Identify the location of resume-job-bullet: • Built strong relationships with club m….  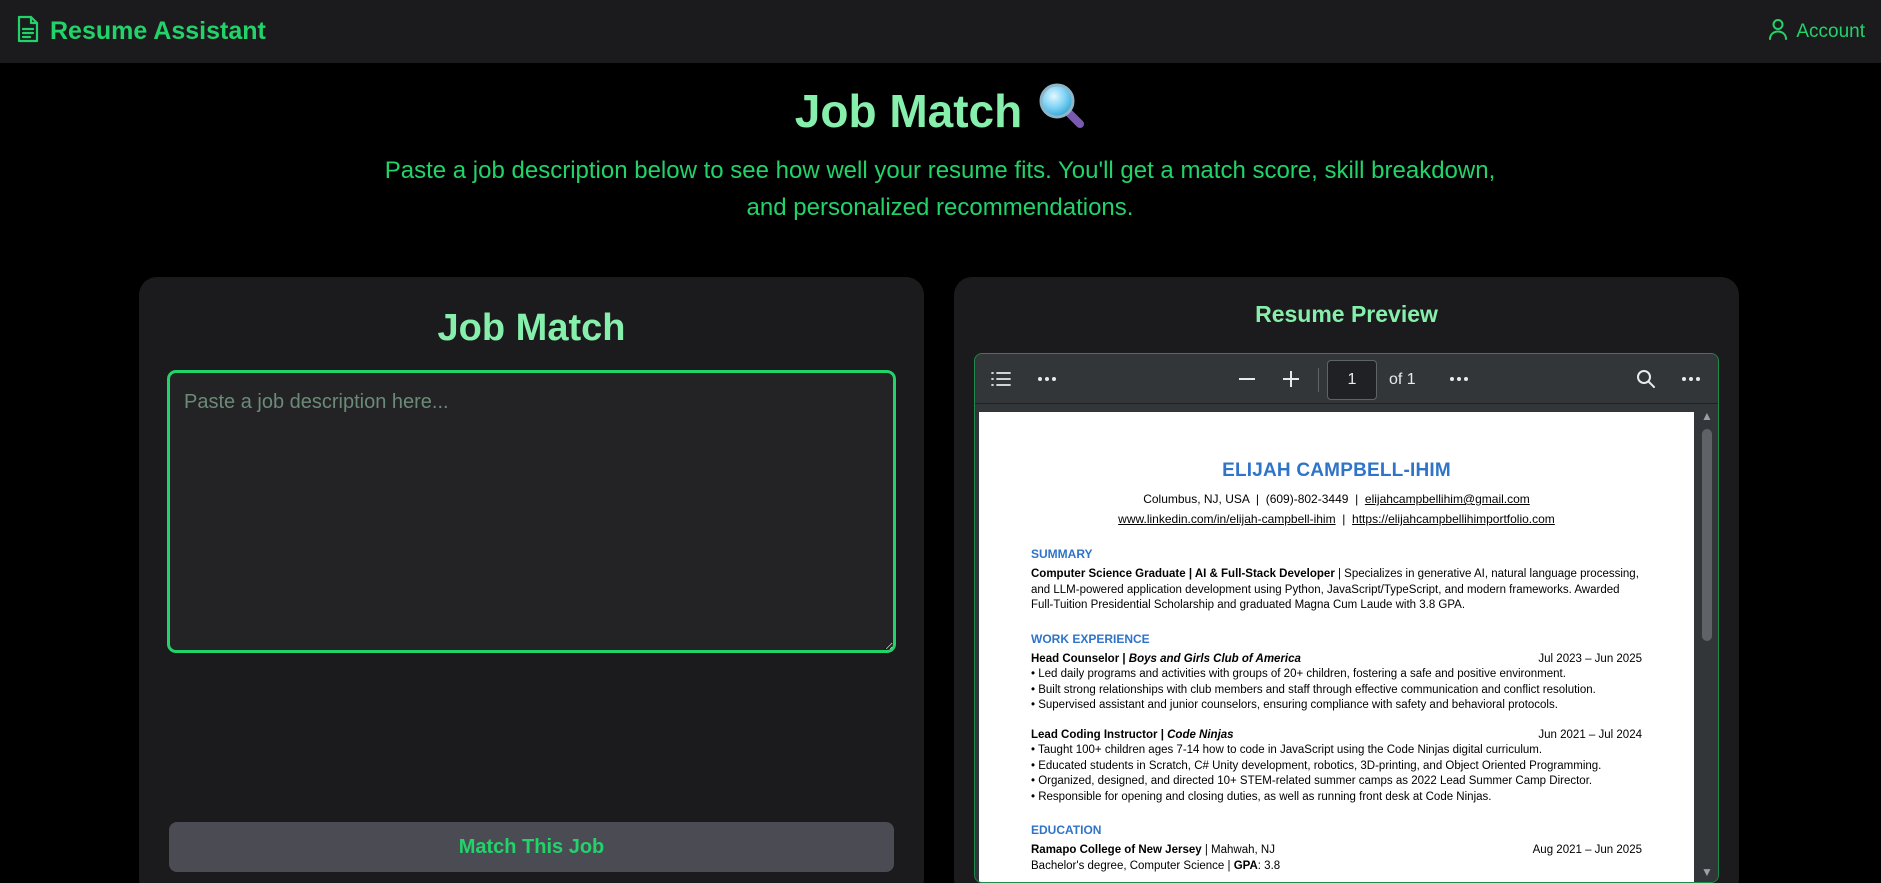
(1313, 689).